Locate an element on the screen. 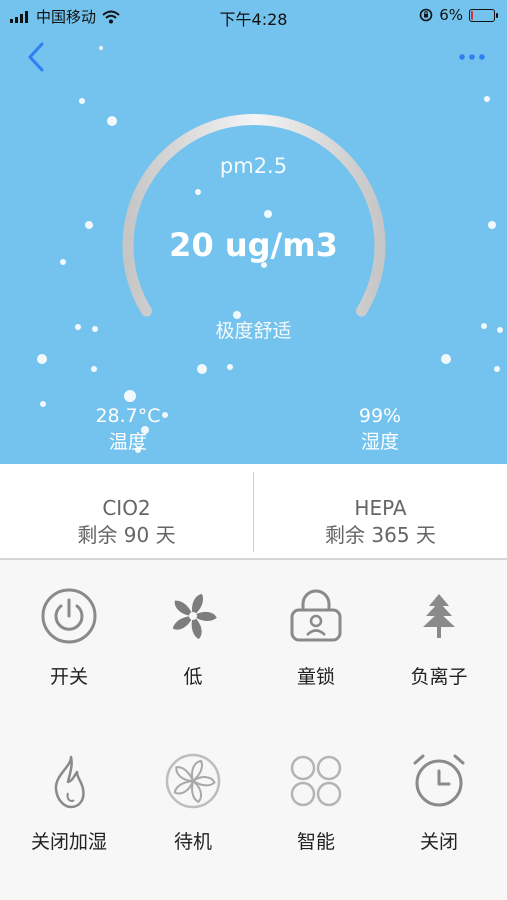 The width and height of the screenshot is (507, 900). humidify-off-label: 关闭加湿 is located at coordinates (68, 842).